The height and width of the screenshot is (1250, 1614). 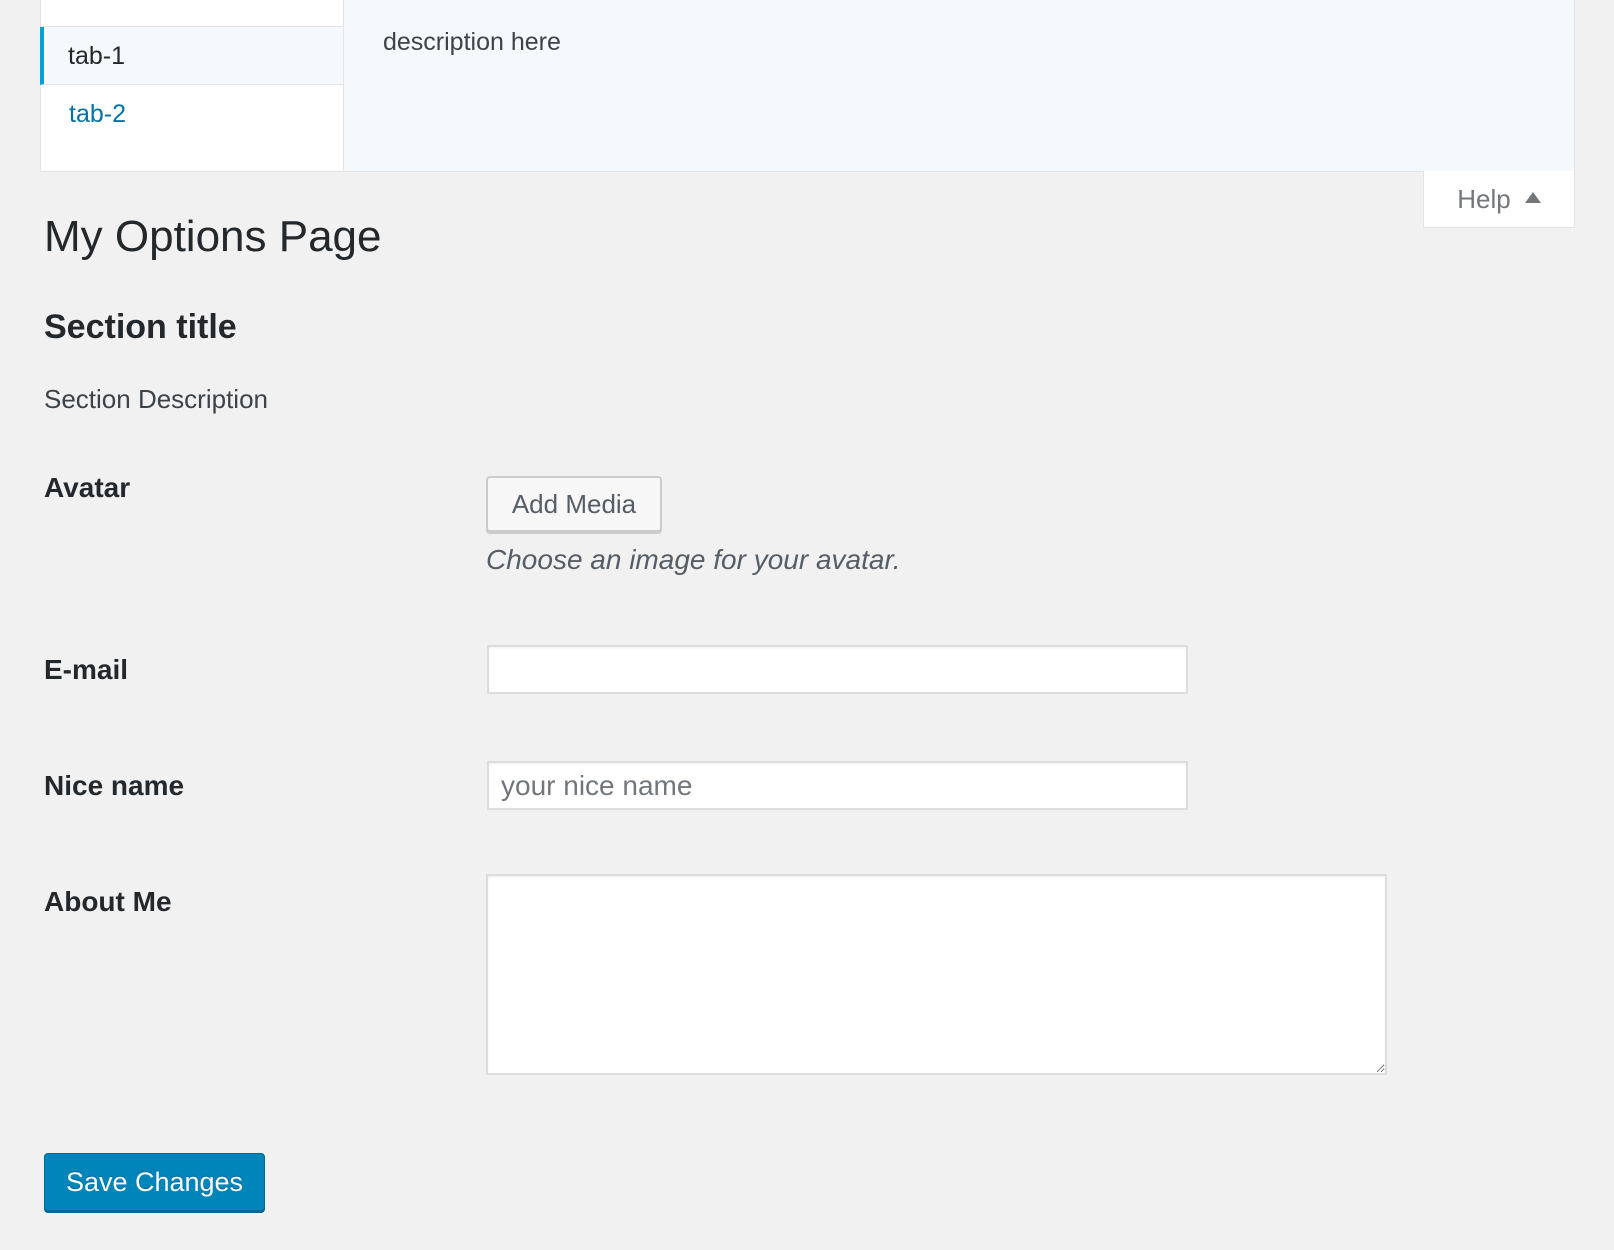 What do you see at coordinates (837, 669) in the screenshot?
I see `email-input` at bounding box center [837, 669].